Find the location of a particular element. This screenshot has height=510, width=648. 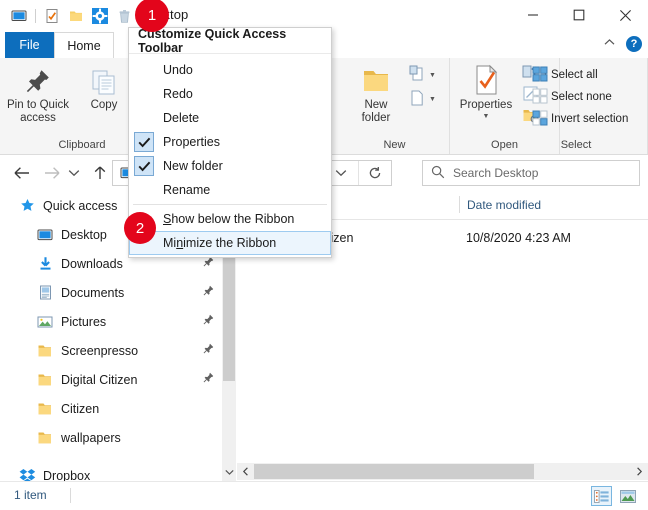

search-input: Search Desktop is located at coordinates (495, 173).